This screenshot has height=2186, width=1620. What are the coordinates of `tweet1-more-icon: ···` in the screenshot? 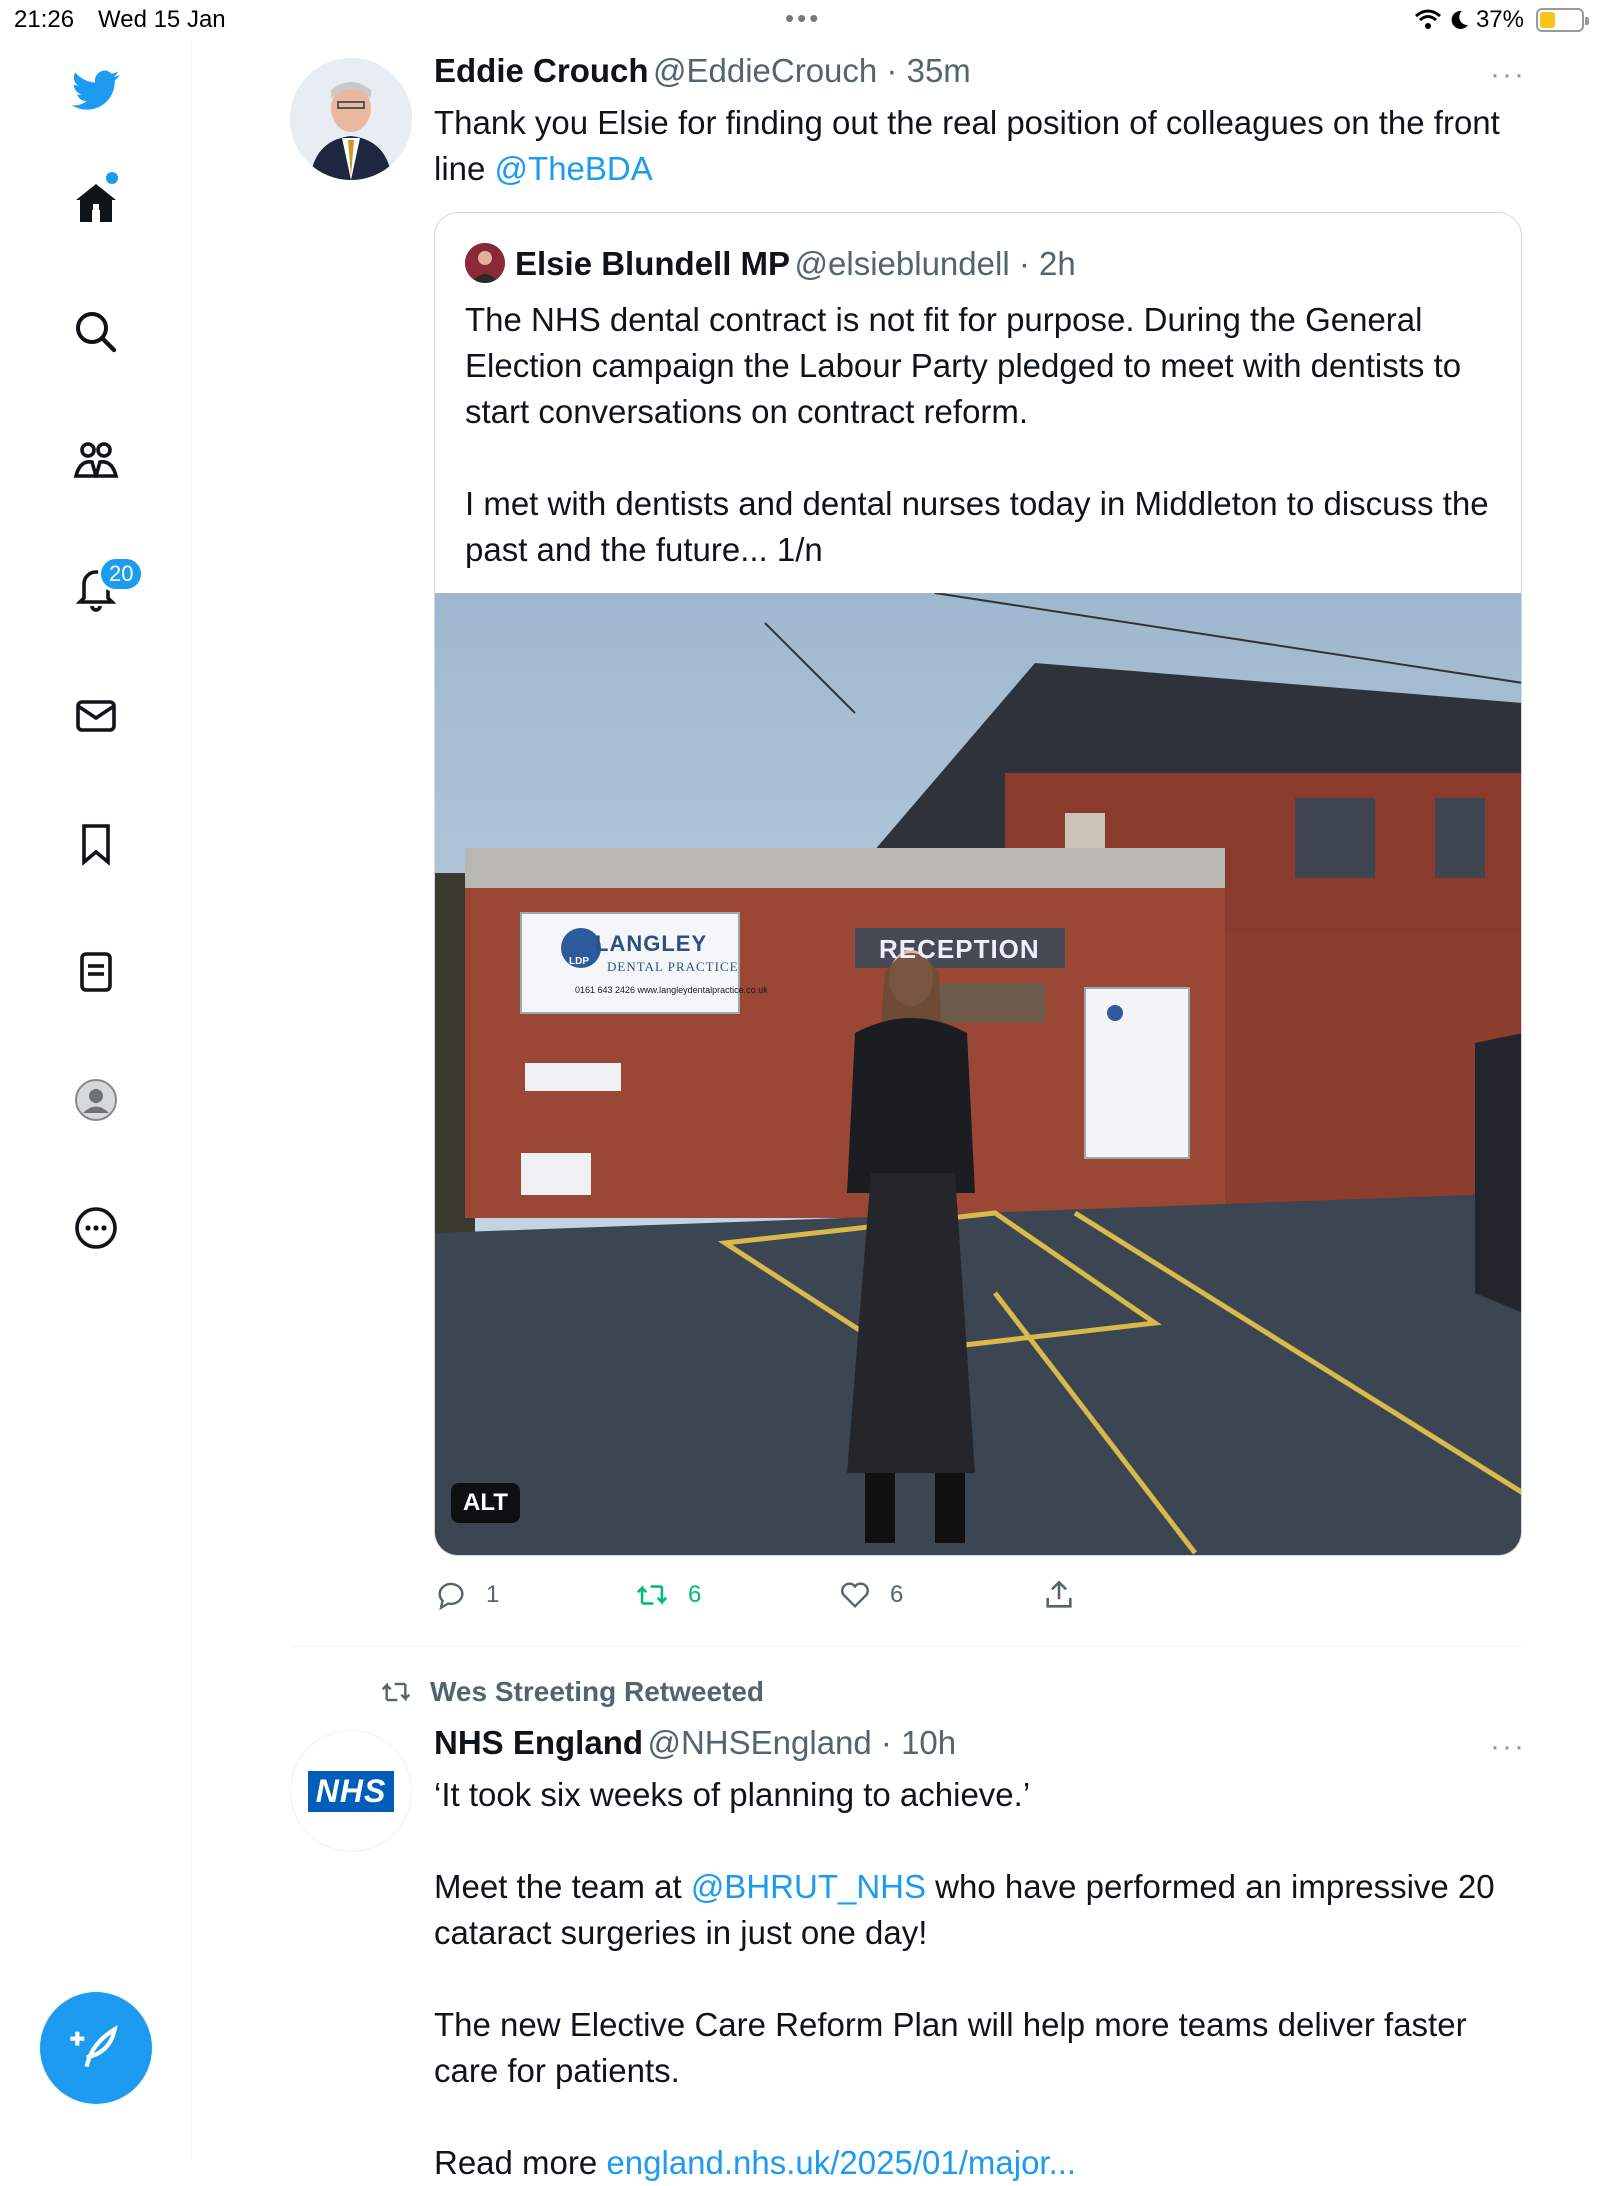 It's located at (1508, 75).